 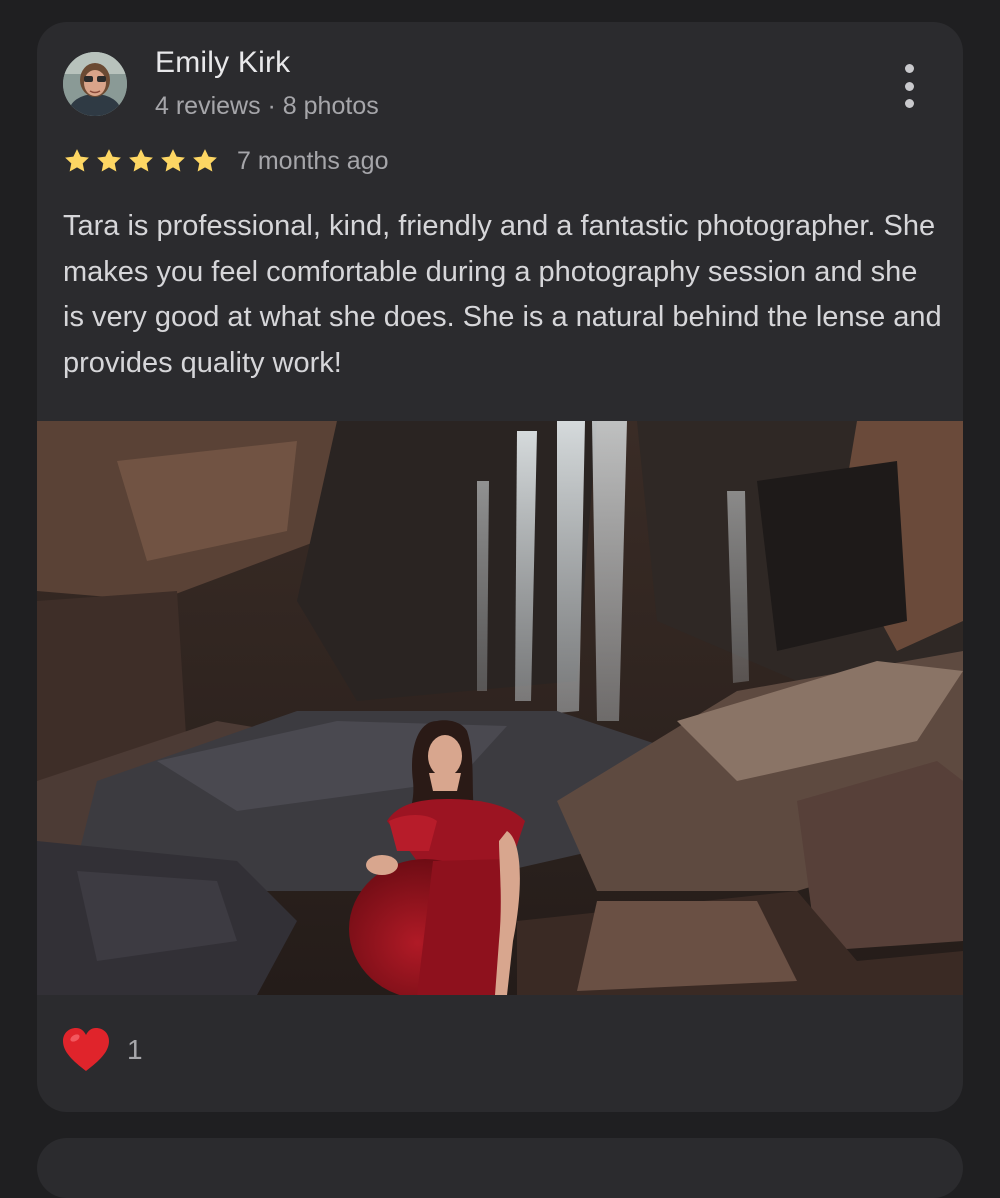 What do you see at coordinates (313, 160) in the screenshot?
I see `review-time: 7 months ago` at bounding box center [313, 160].